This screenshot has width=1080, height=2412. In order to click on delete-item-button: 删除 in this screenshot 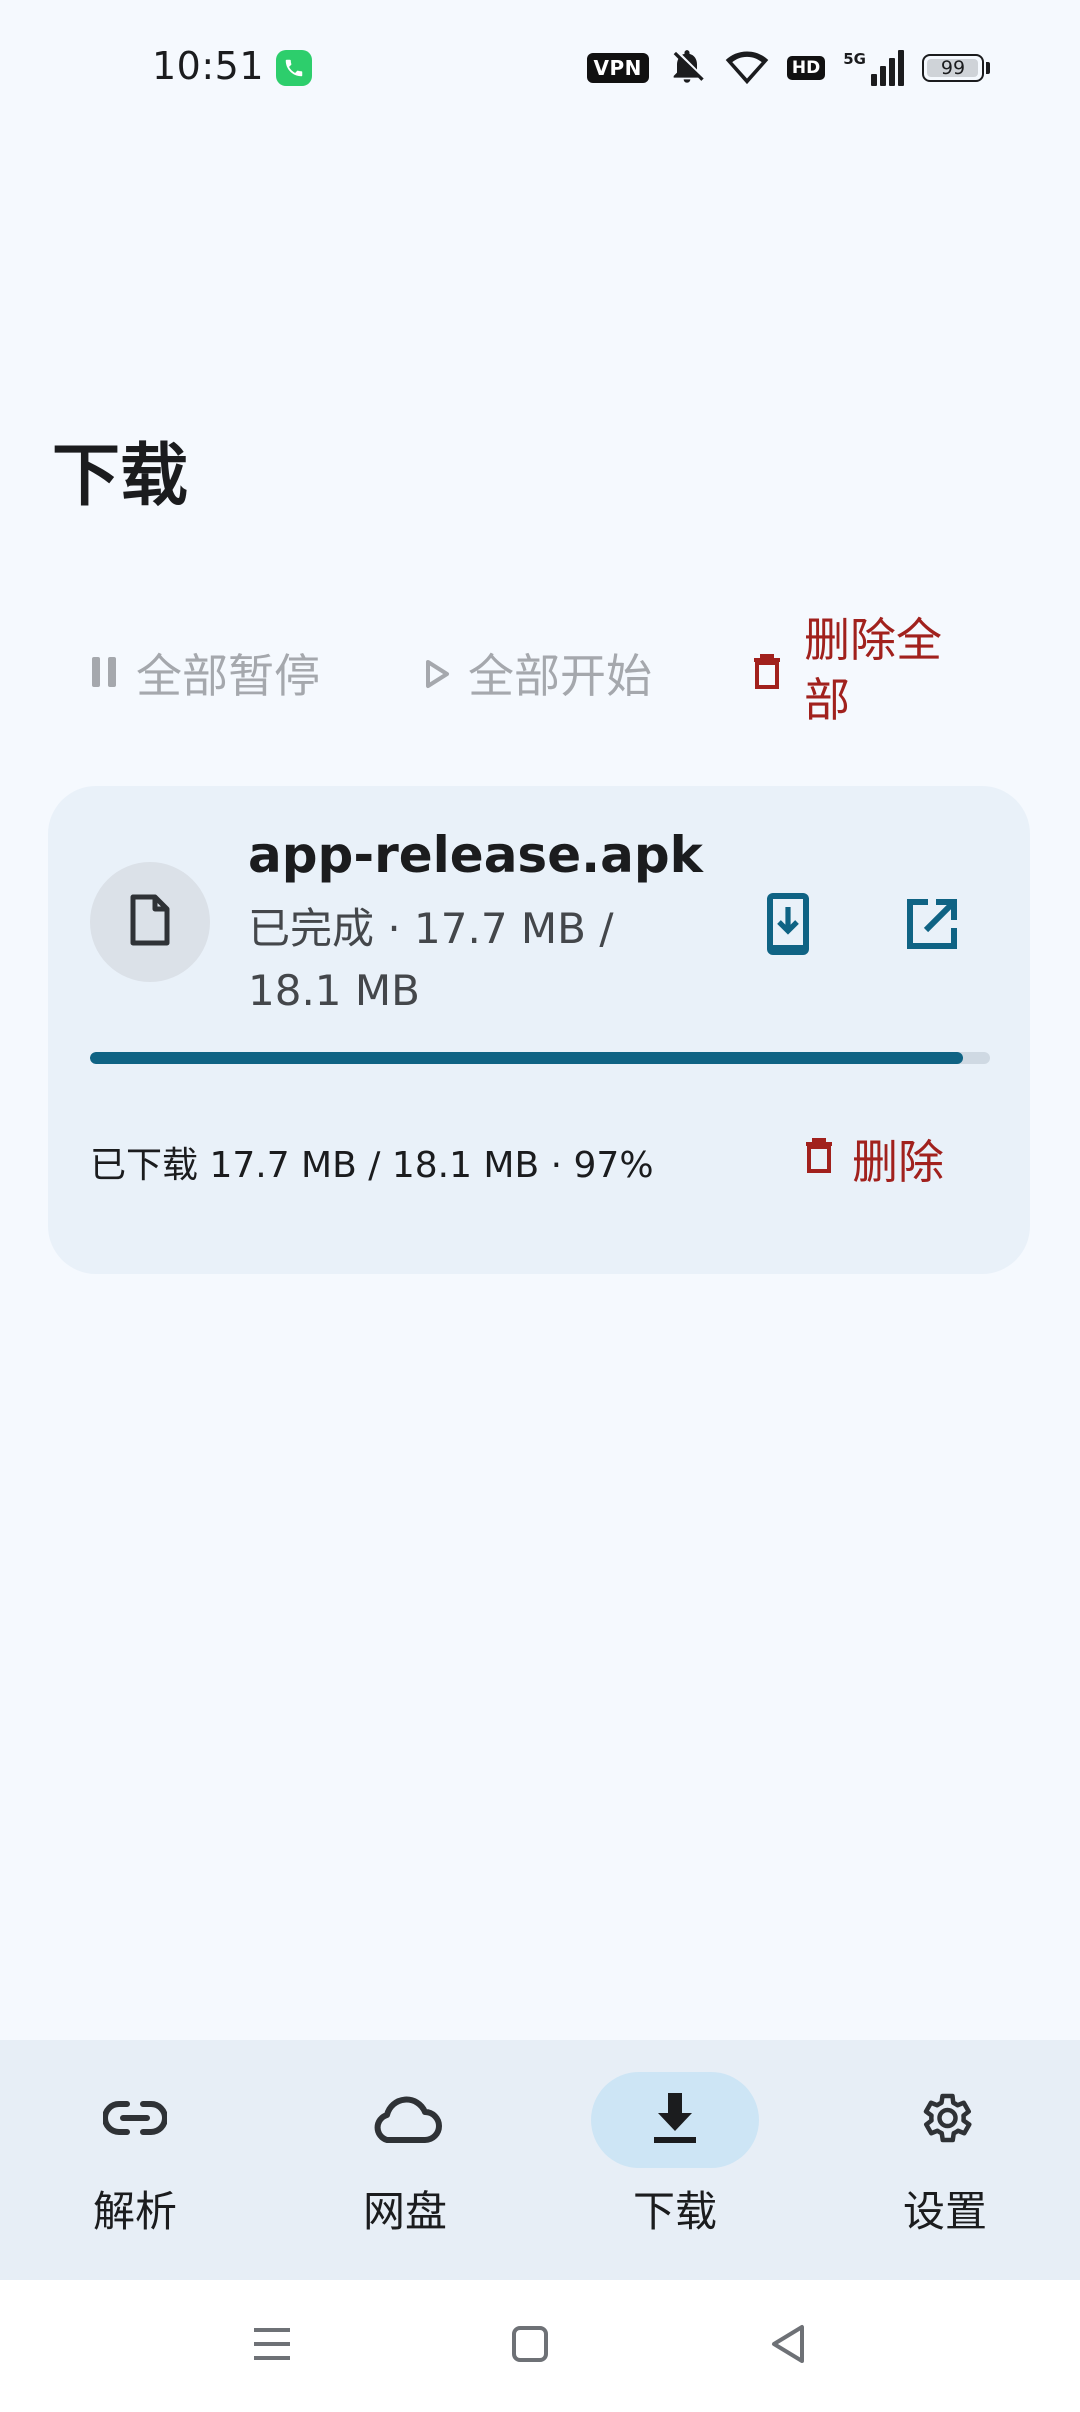, I will do `click(874, 1159)`.